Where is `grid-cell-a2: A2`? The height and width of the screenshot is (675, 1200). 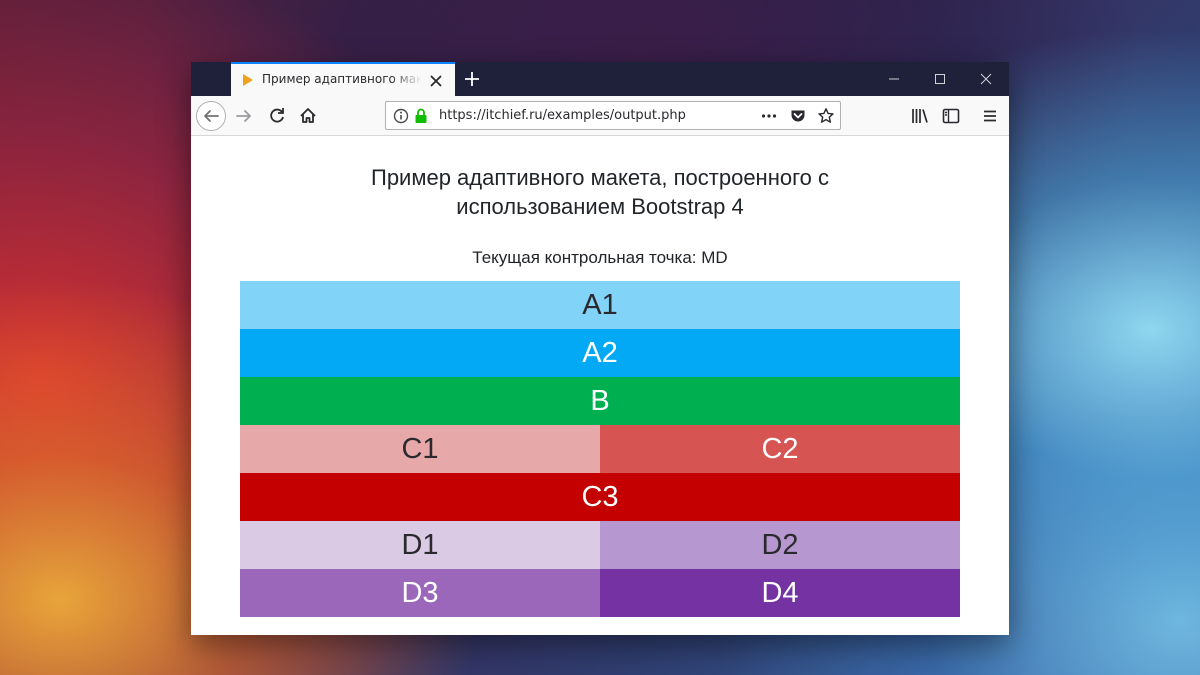
grid-cell-a2: A2 is located at coordinates (600, 353).